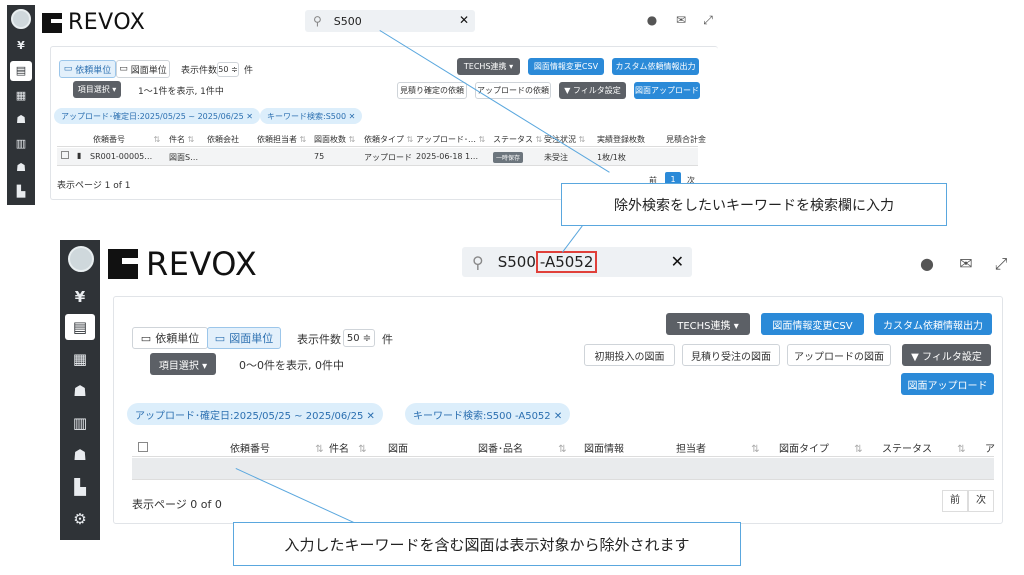 This screenshot has width=1024, height=575. I want to click on top-logo, so click(21, 19).